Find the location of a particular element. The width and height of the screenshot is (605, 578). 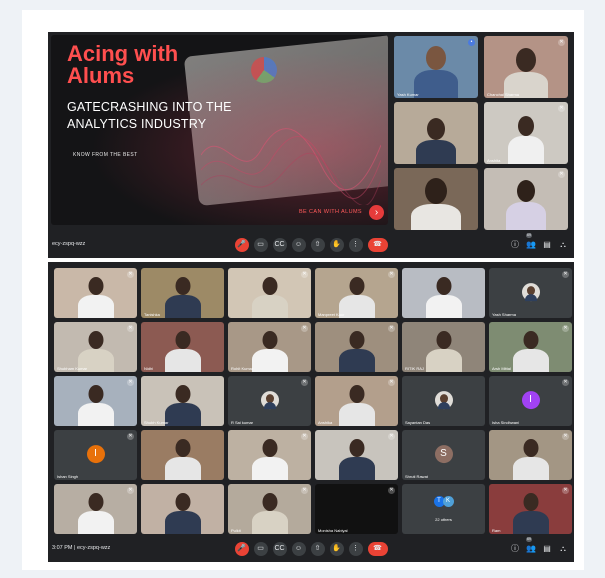

slide-next-arrow-icon: › is located at coordinates (376, 212).